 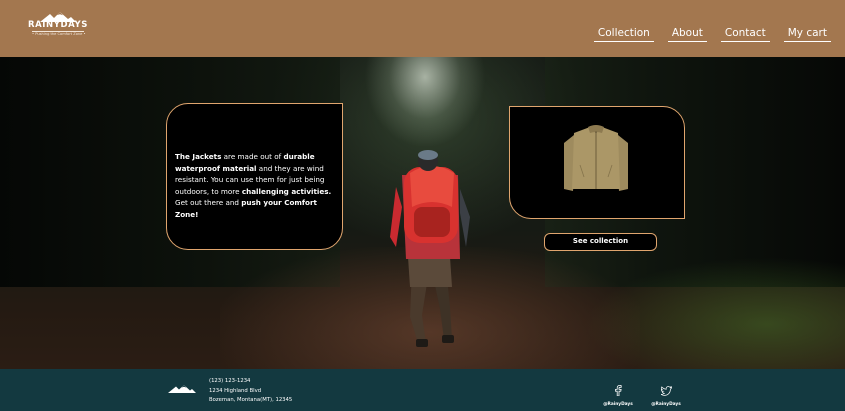 What do you see at coordinates (600, 242) in the screenshot?
I see `see-collection-button: See collection` at bounding box center [600, 242].